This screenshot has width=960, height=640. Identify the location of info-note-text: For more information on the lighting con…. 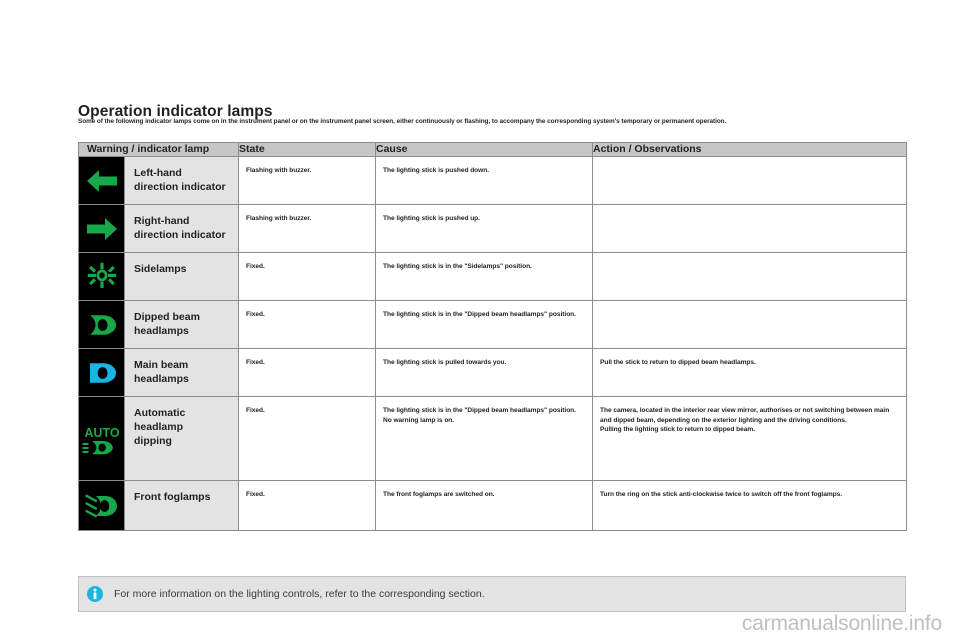
(299, 594).